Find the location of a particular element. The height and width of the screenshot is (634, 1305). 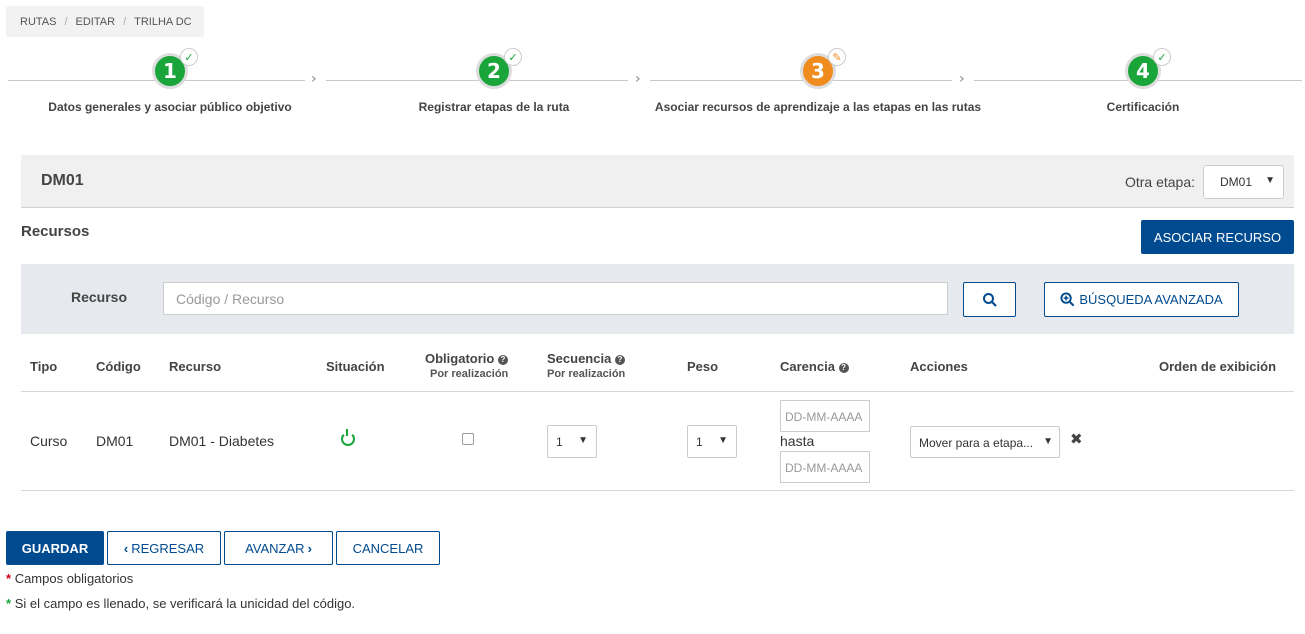

breadcrumb-item-current: TRILHA DC is located at coordinates (163, 21).